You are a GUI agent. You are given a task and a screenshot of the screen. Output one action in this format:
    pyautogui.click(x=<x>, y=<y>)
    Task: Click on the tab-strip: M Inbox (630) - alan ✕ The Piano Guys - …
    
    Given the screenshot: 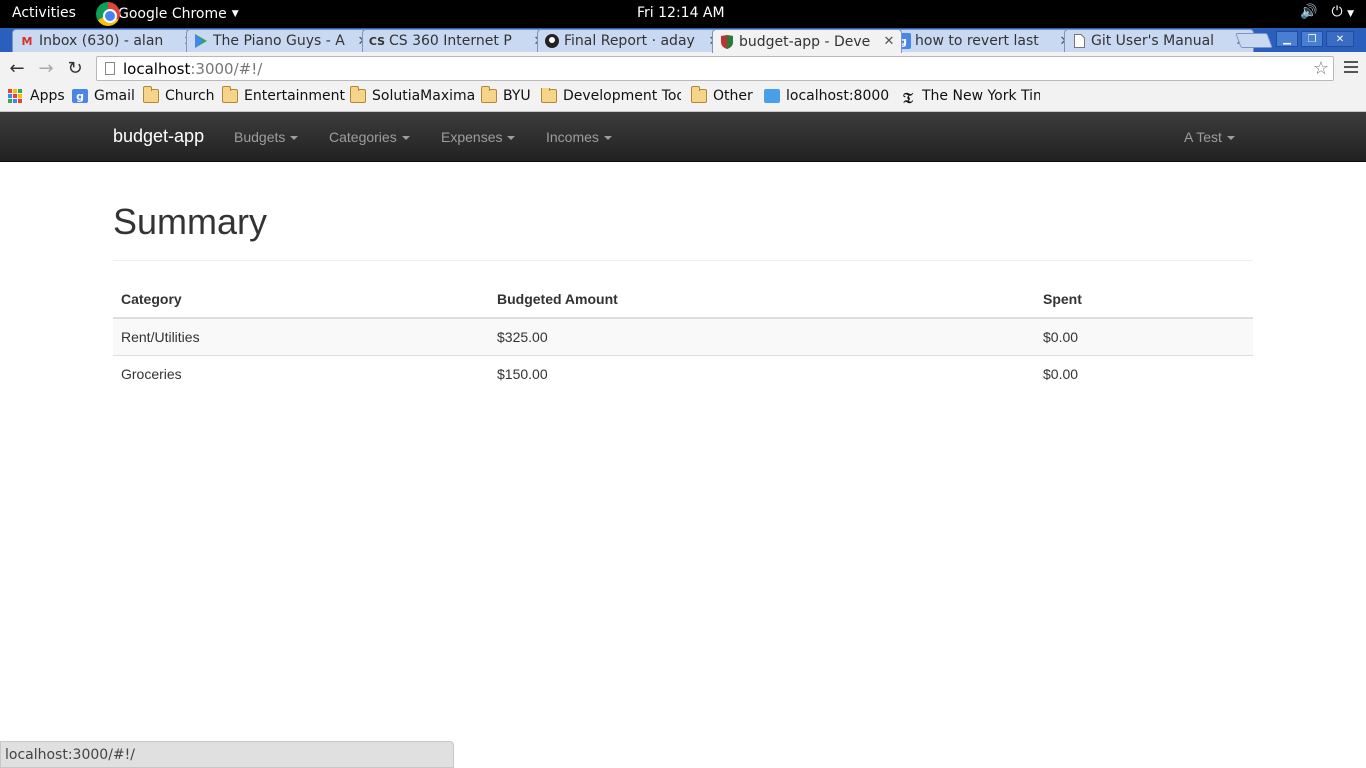 What is the action you would take?
    pyautogui.click(x=683, y=40)
    